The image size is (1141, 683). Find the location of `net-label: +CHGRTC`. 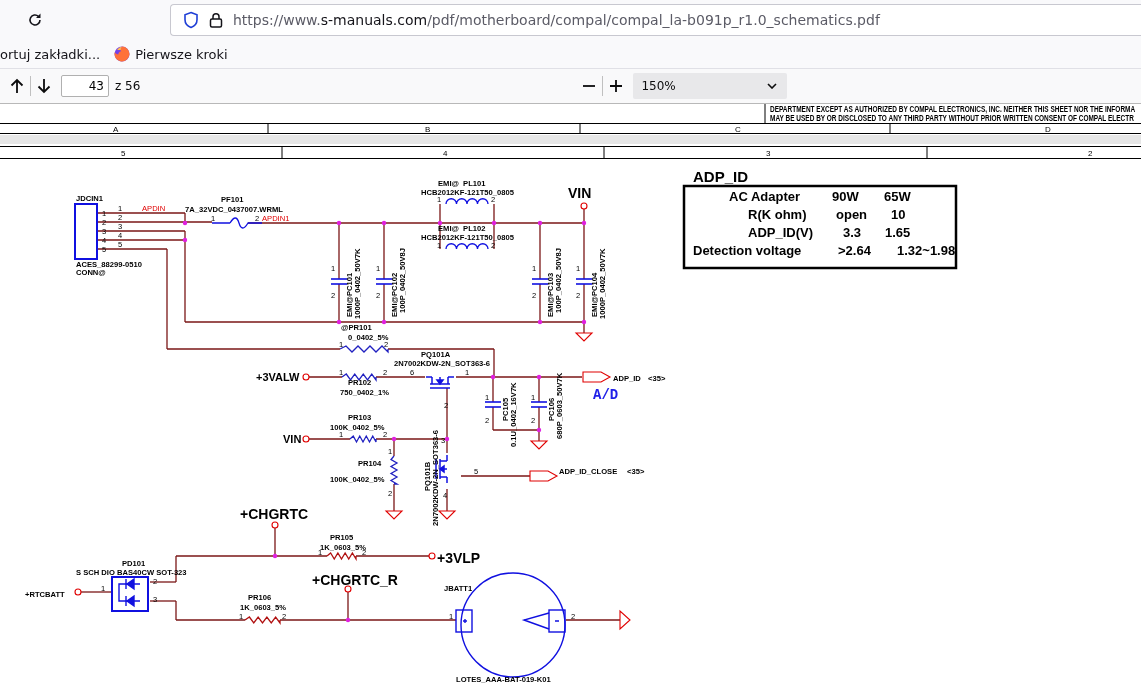

net-label: +CHGRTC is located at coordinates (274, 514).